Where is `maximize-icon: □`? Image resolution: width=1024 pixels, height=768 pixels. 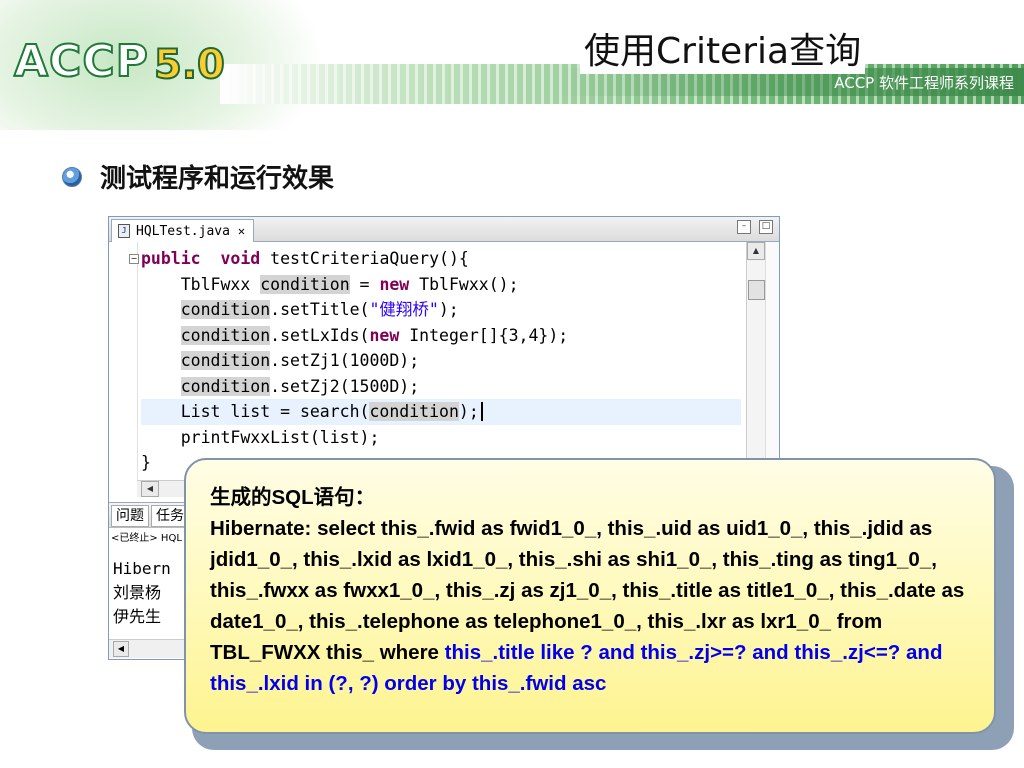 maximize-icon: □ is located at coordinates (766, 227).